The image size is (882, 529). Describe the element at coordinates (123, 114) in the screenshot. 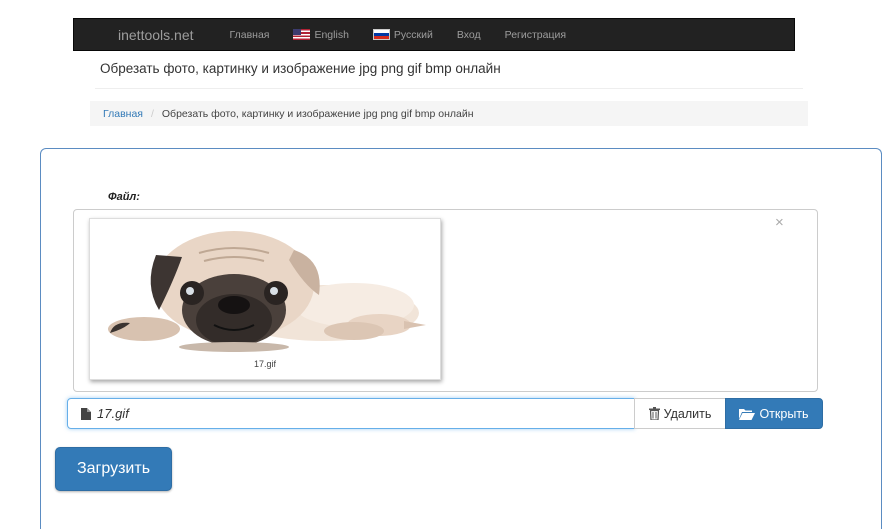

I see `breadcrumb-home-link: Главная` at that location.